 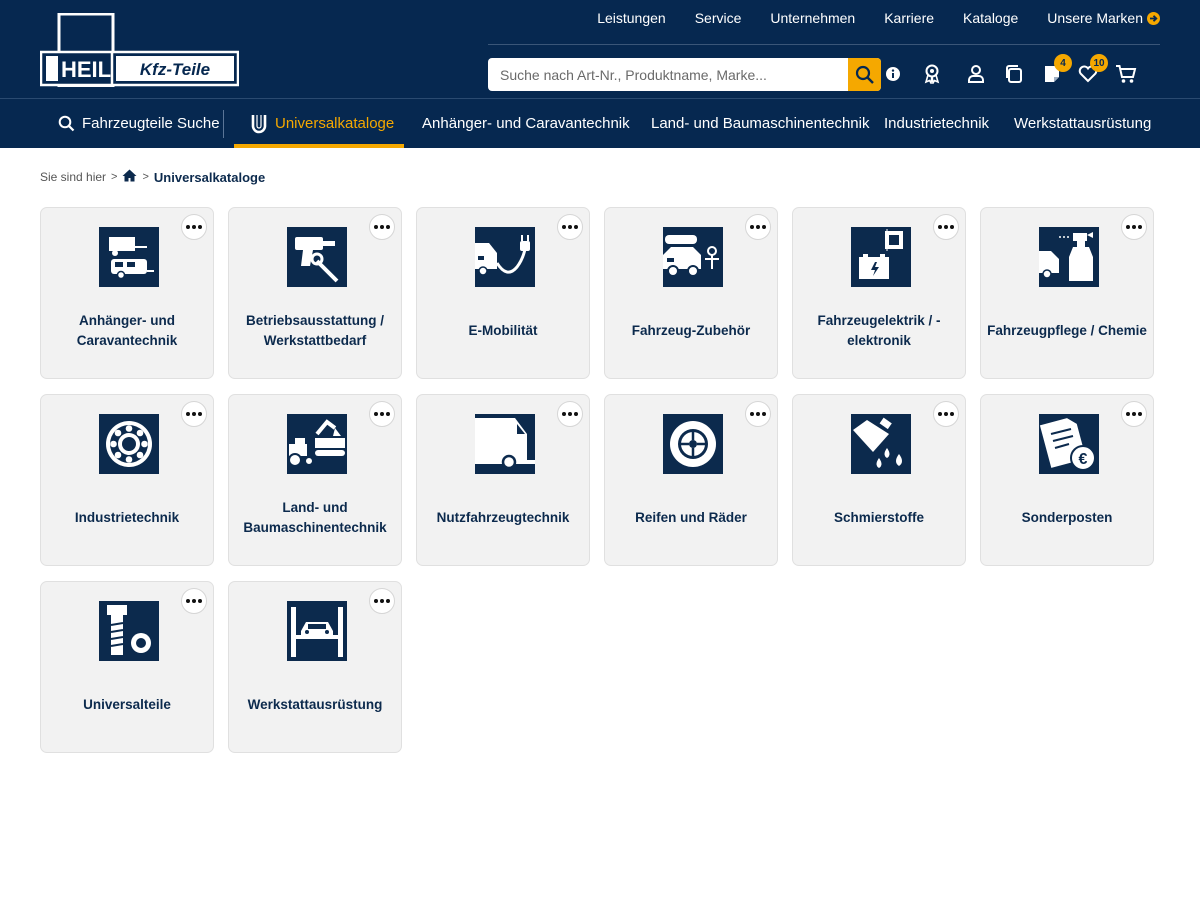 What do you see at coordinates (879, 480) in the screenshot?
I see `category-card: Schmierstoffe` at bounding box center [879, 480].